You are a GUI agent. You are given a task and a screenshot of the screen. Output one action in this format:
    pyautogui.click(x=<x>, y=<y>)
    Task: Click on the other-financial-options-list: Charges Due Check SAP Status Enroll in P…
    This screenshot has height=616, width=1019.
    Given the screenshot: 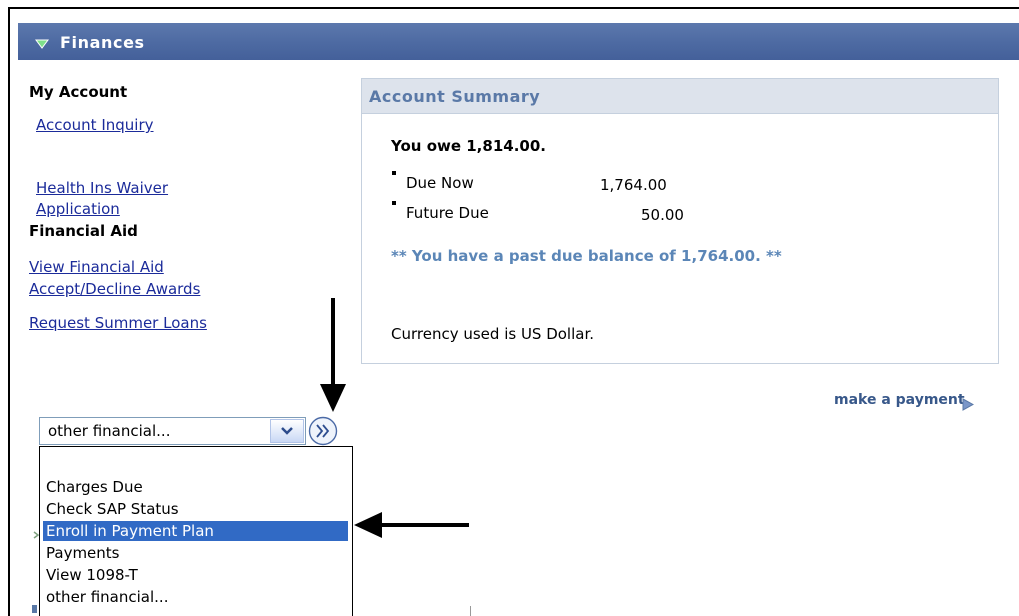 What is the action you would take?
    pyautogui.click(x=196, y=531)
    